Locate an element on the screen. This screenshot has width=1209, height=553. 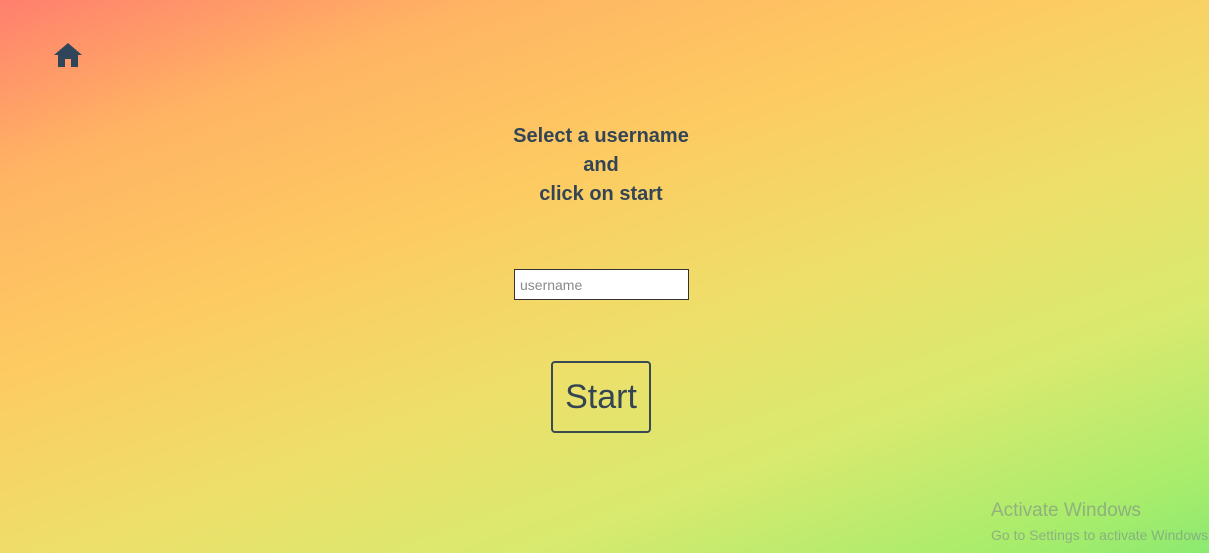
watermark-subtitle: Go to Settings to activate Windows. is located at coordinates (1100, 535).